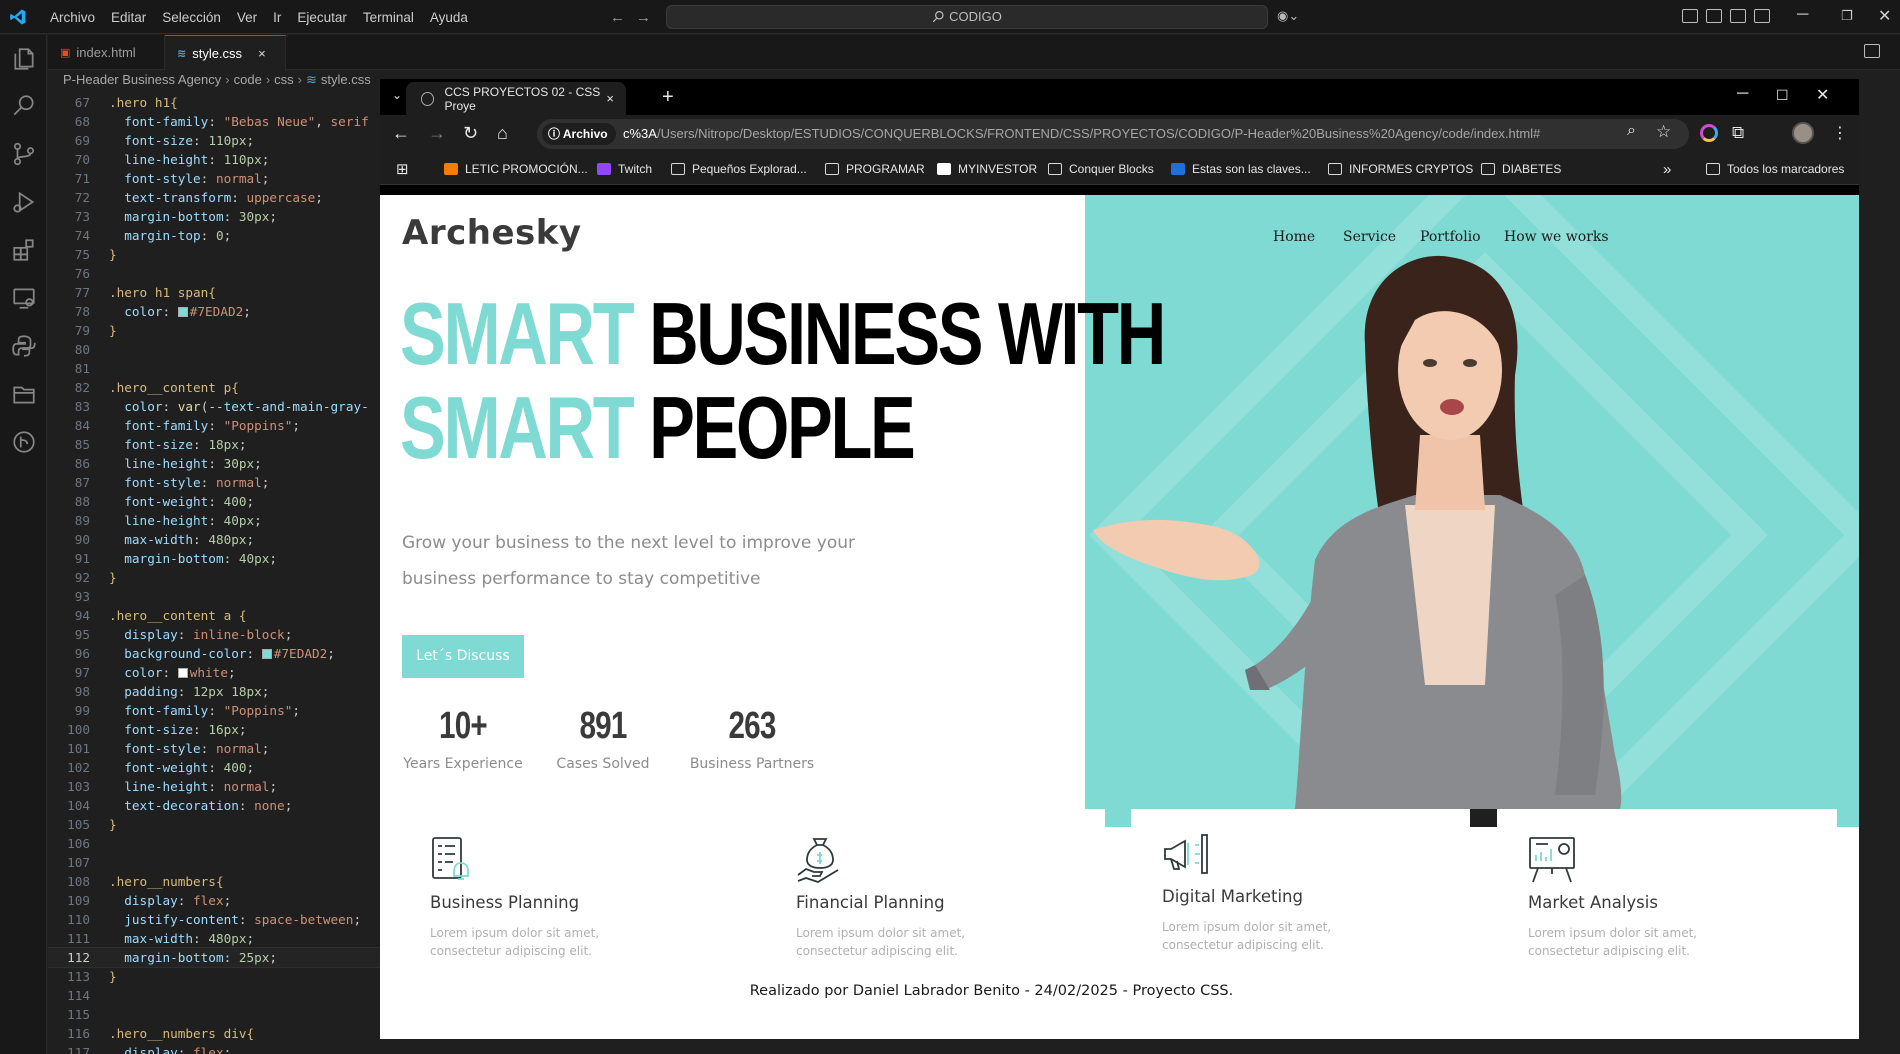  I want to click on code-line: 91 margin-bottom: 40px;, so click(214, 558).